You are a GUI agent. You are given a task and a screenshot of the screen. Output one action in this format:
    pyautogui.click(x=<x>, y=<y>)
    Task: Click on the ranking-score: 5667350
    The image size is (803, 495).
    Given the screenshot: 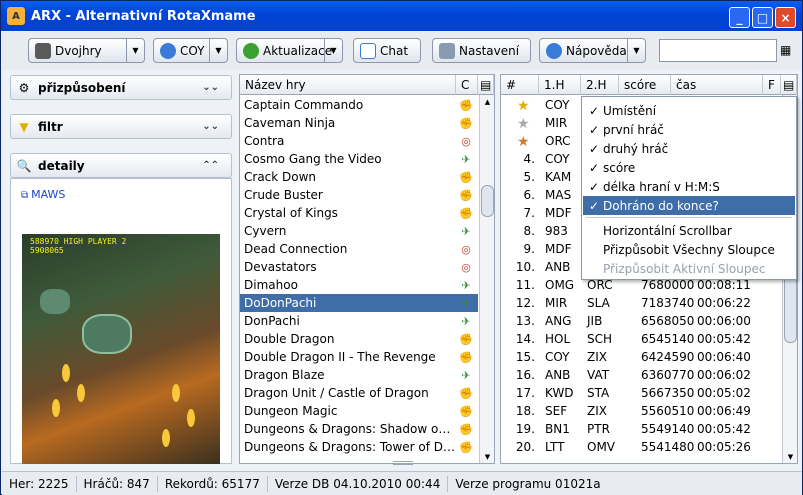 What is the action you would take?
    pyautogui.click(x=668, y=393)
    